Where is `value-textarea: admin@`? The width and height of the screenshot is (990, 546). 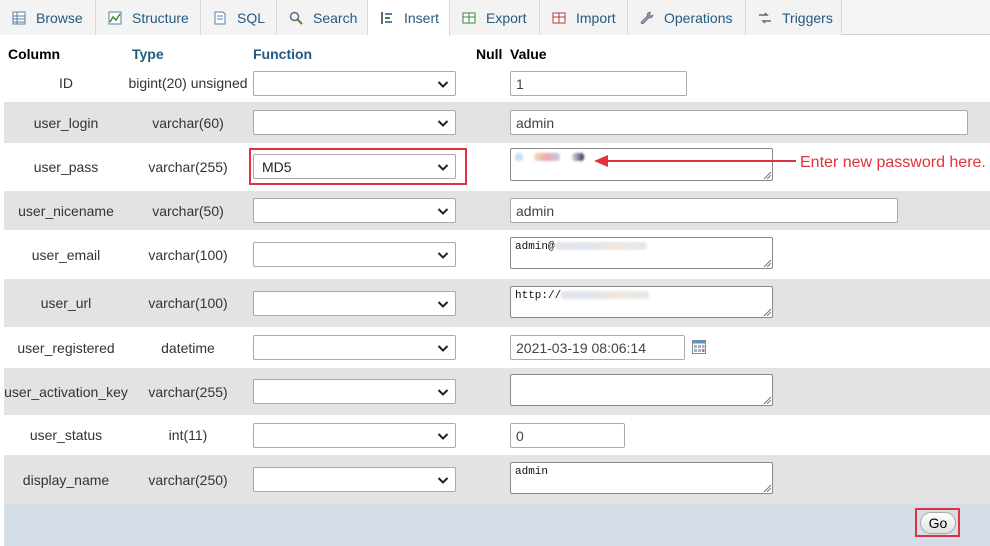 value-textarea: admin@ is located at coordinates (641, 253).